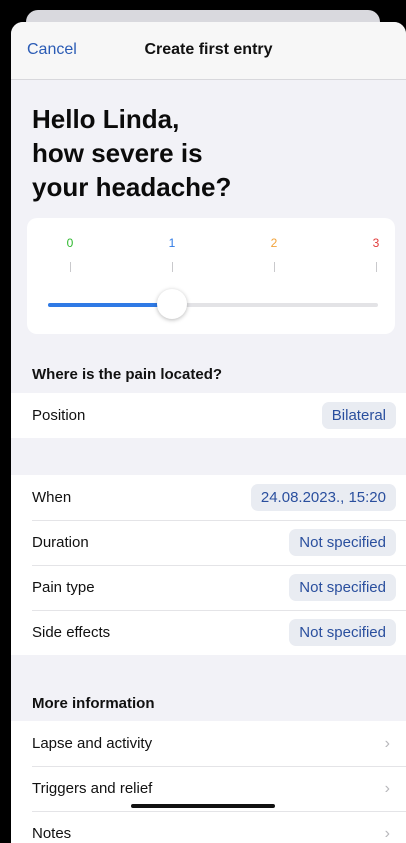 The height and width of the screenshot is (843, 406). What do you see at coordinates (376, 243) in the screenshot?
I see `tick-label-3: 3` at bounding box center [376, 243].